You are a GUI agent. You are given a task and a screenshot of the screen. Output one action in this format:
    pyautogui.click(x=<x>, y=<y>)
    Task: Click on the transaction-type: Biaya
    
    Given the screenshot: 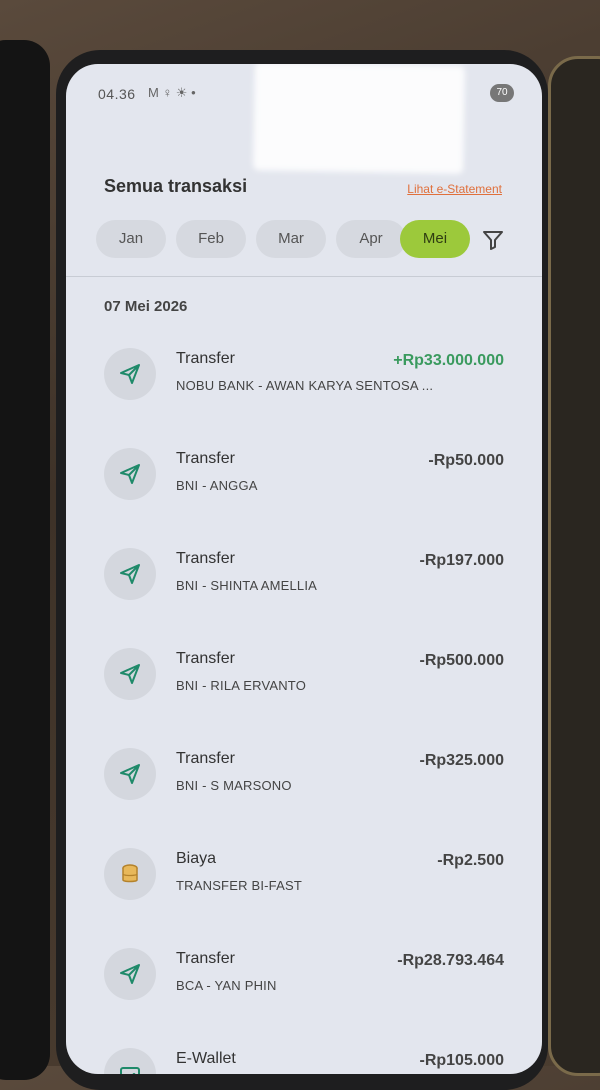 What is the action you would take?
    pyautogui.click(x=196, y=858)
    